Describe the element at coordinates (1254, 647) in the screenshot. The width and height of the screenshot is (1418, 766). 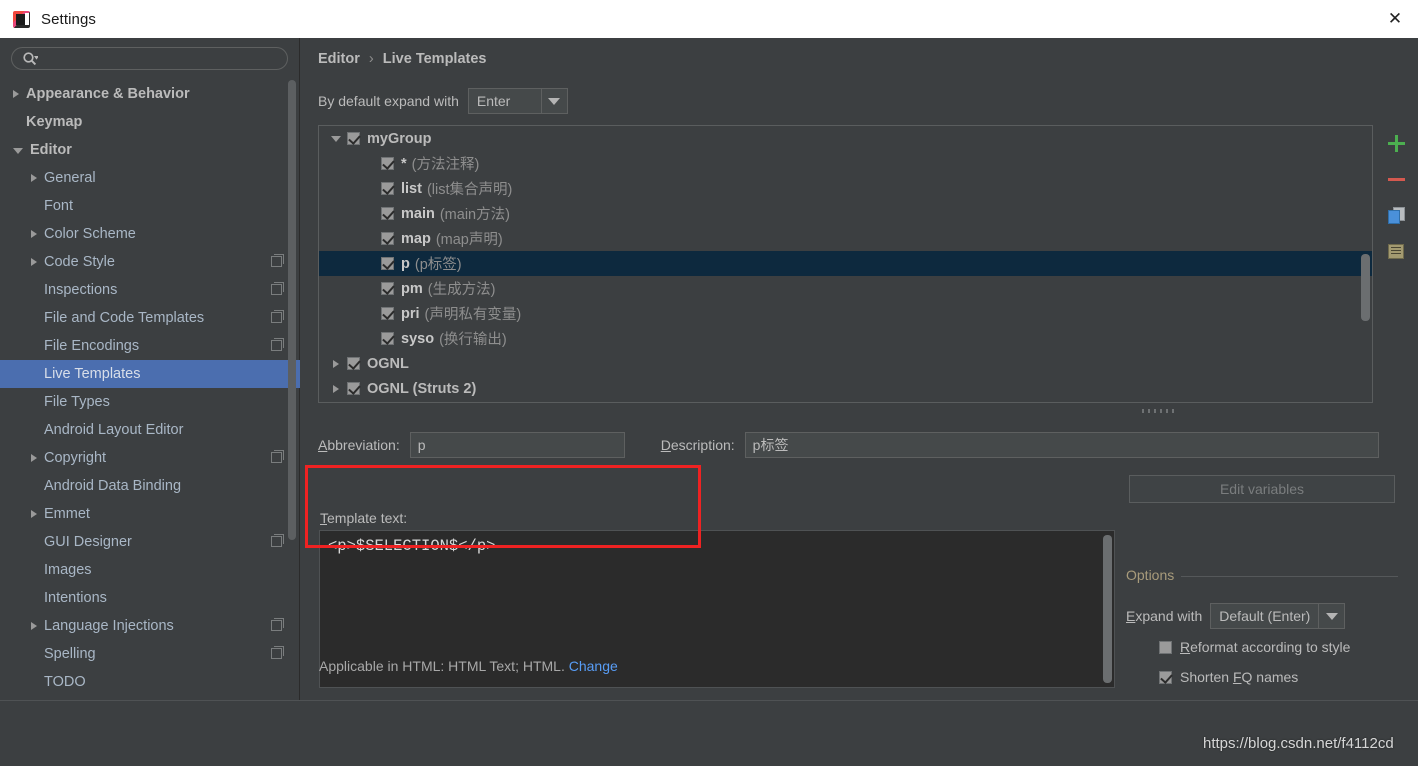
I see `reformat-checkbox-row: Reformat according to style` at that location.